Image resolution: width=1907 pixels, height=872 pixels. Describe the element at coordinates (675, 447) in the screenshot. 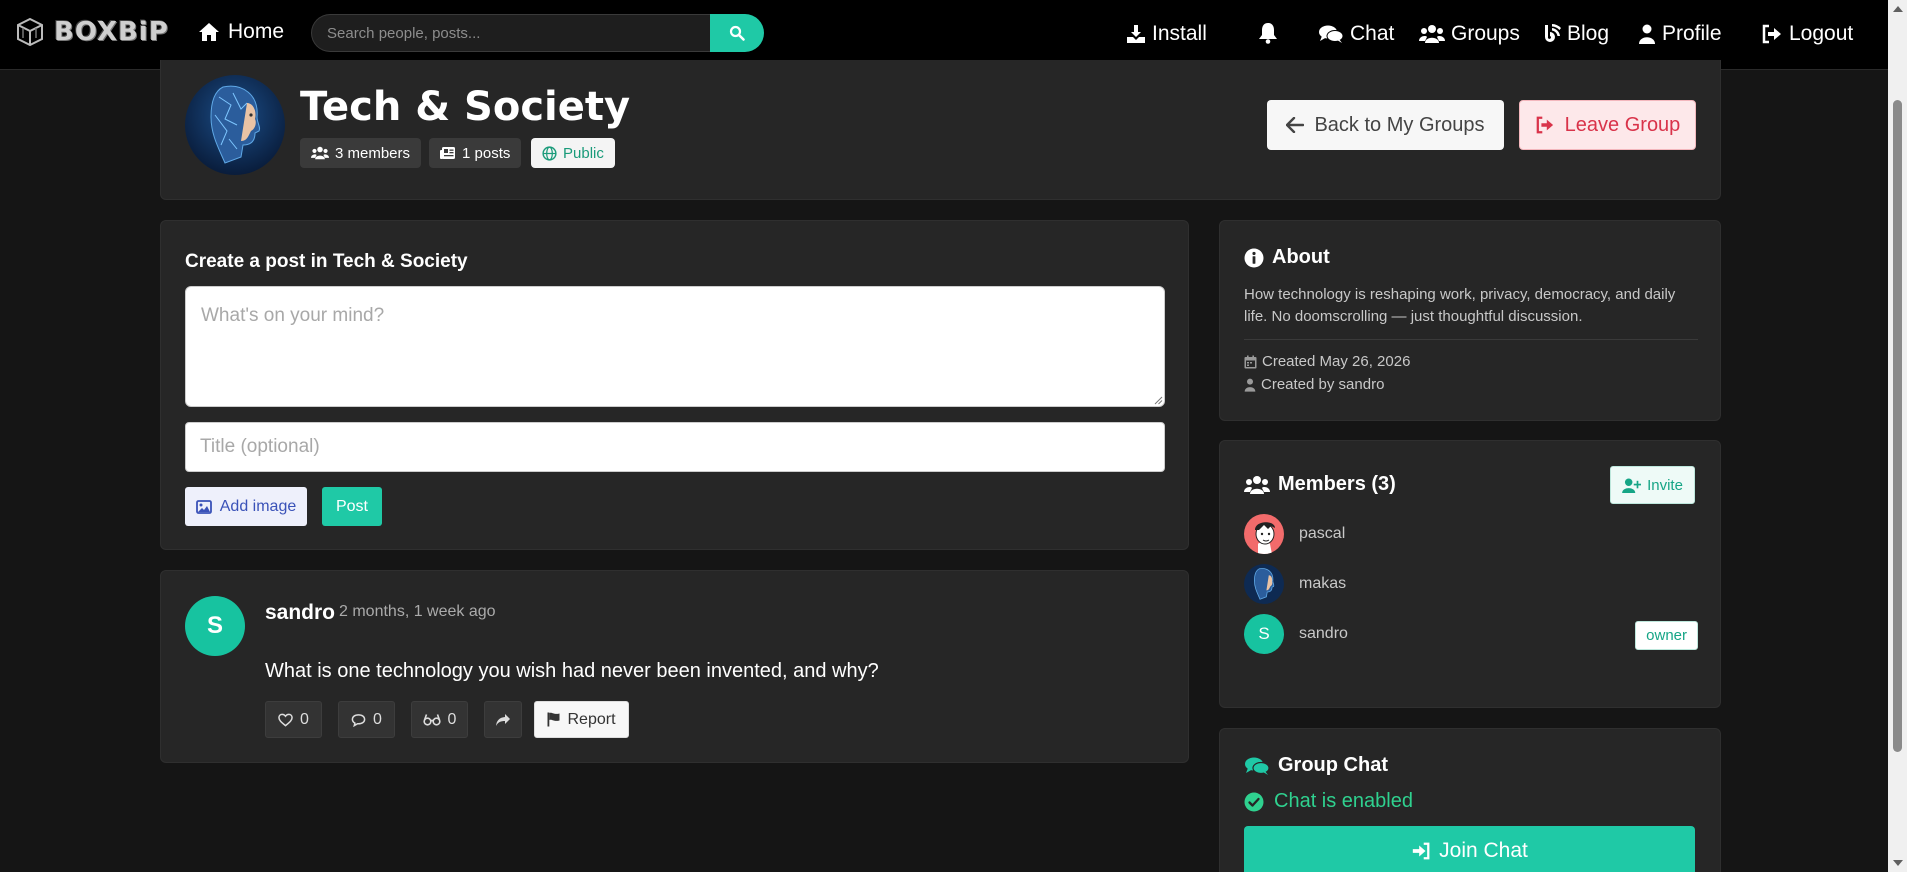

I see `post-title-input` at that location.